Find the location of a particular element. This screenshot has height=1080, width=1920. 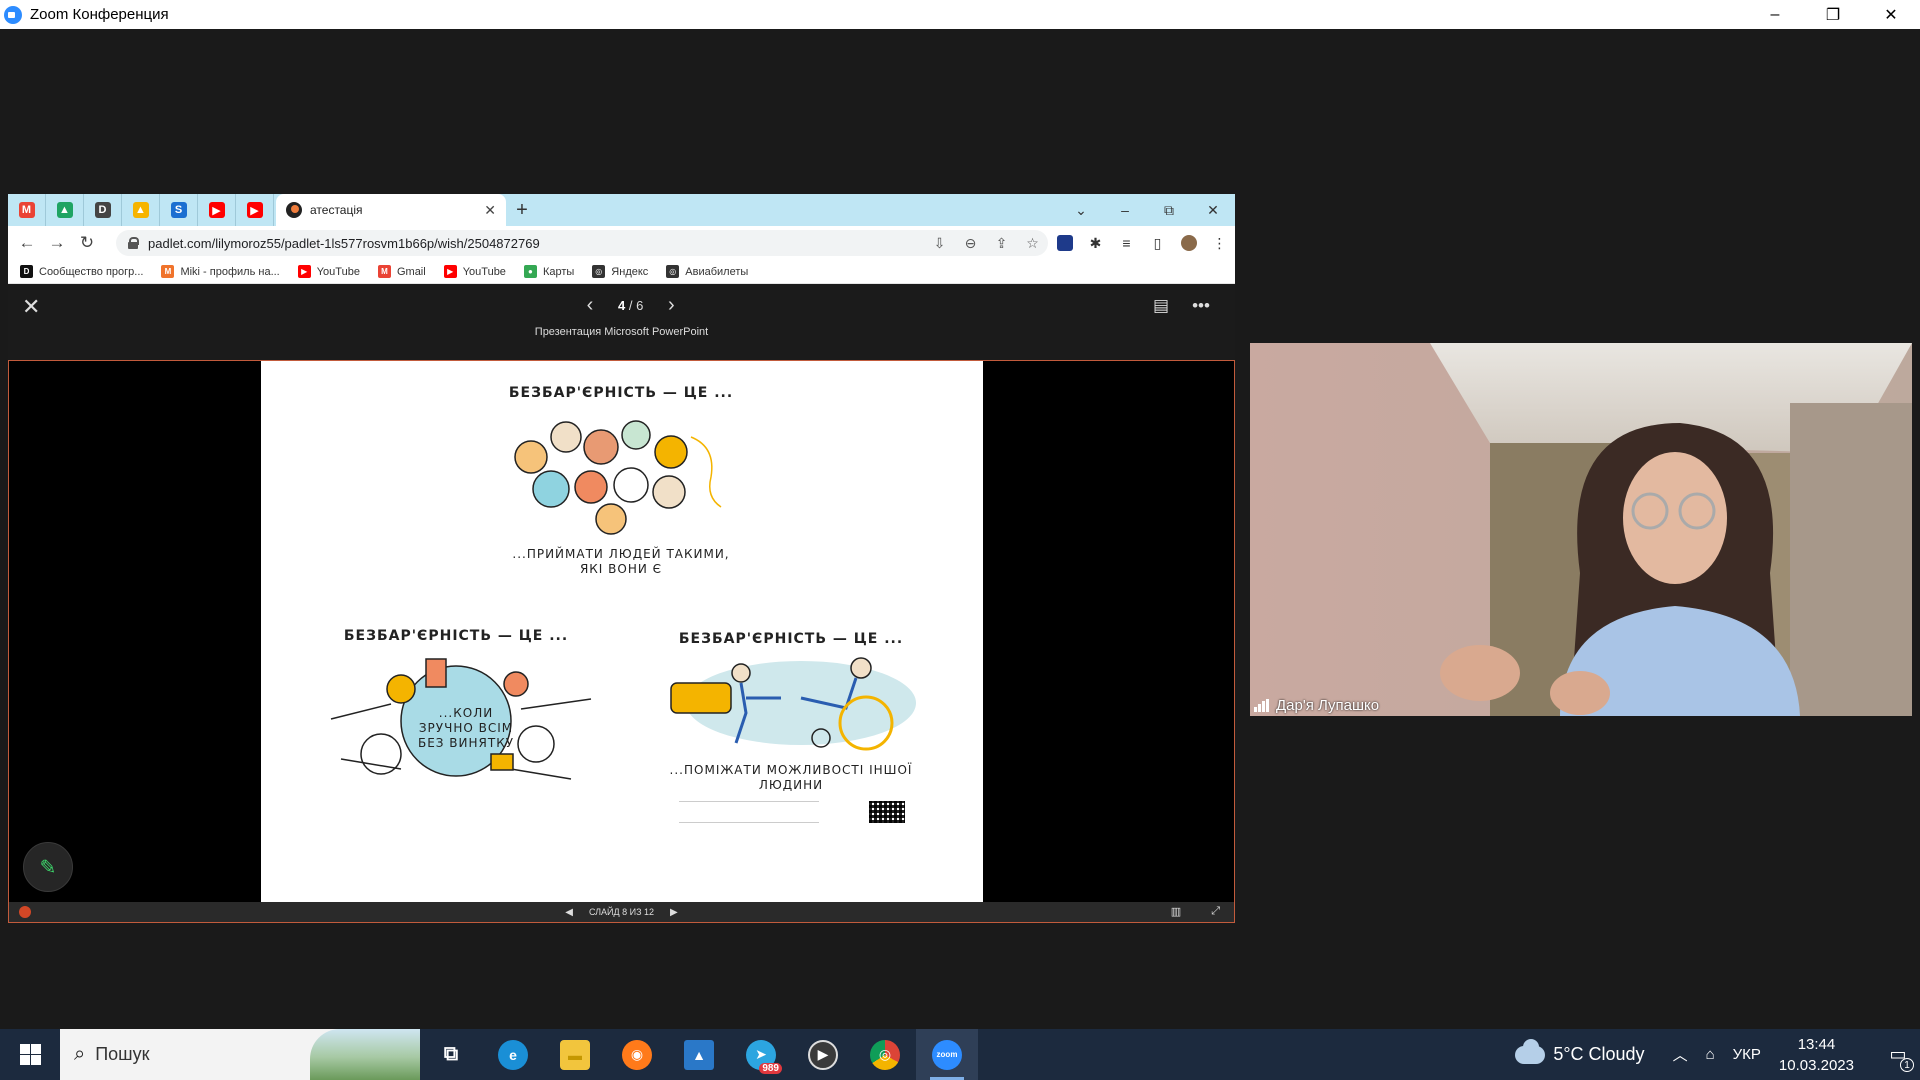

forward-button: → is located at coordinates (57, 243).